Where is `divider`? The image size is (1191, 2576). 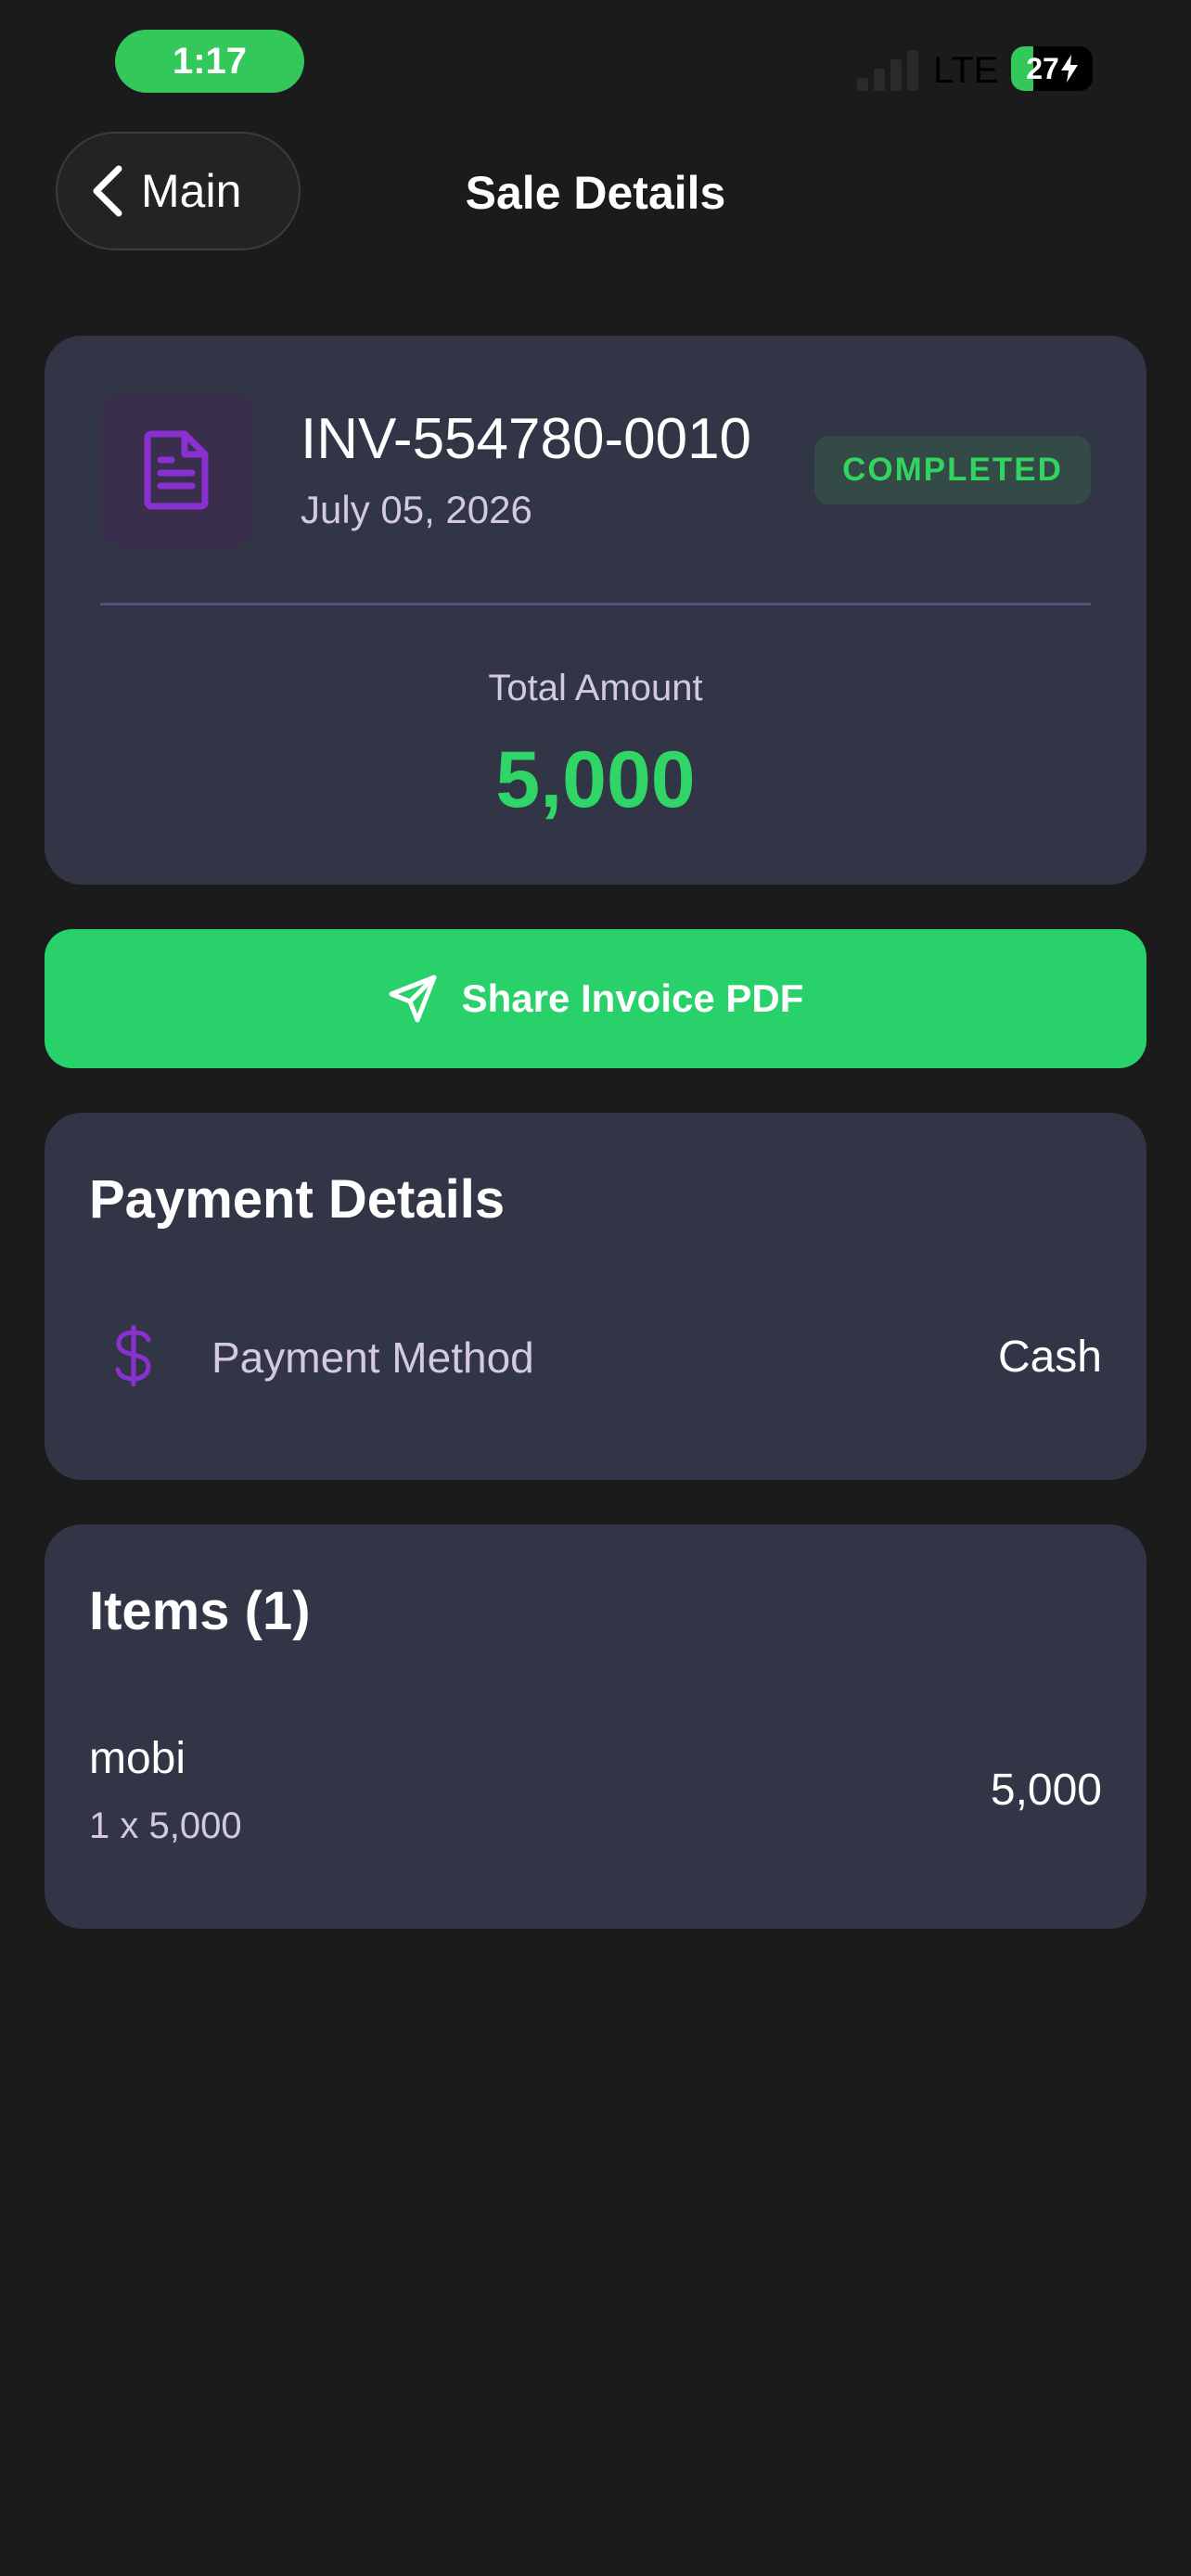 divider is located at coordinates (595, 605).